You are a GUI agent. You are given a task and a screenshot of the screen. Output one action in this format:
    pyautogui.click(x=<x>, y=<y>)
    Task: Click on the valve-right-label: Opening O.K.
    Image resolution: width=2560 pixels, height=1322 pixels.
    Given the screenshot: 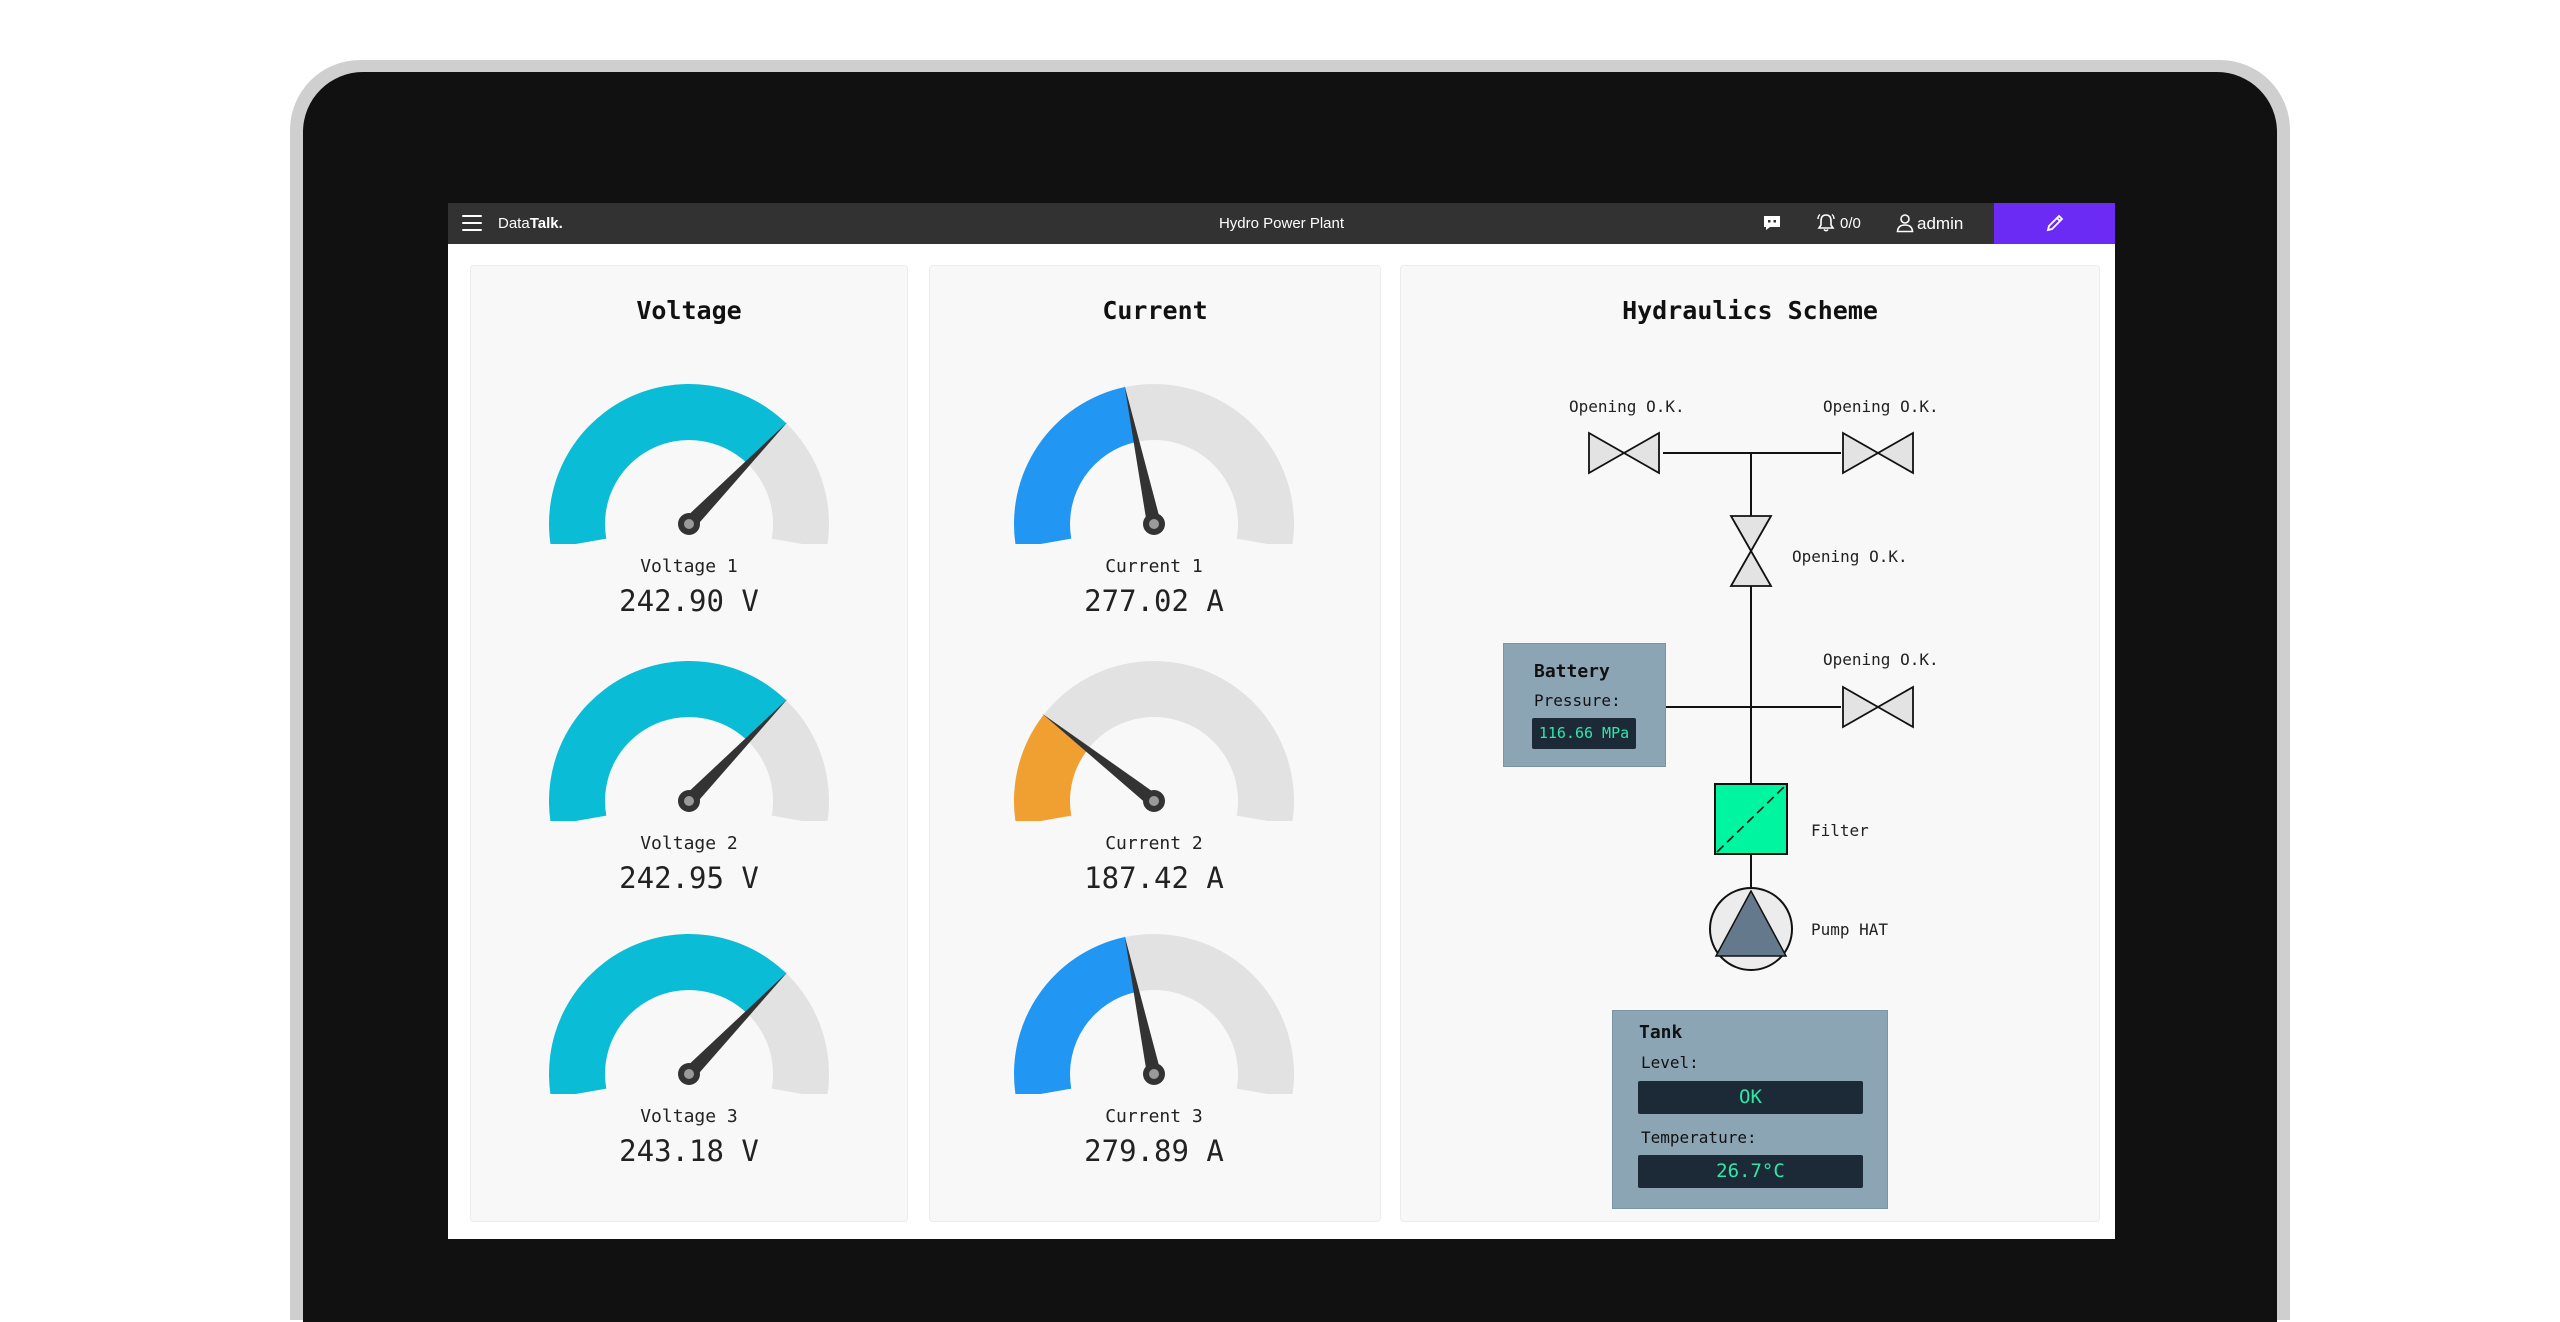 What is the action you would take?
    pyautogui.click(x=1881, y=659)
    